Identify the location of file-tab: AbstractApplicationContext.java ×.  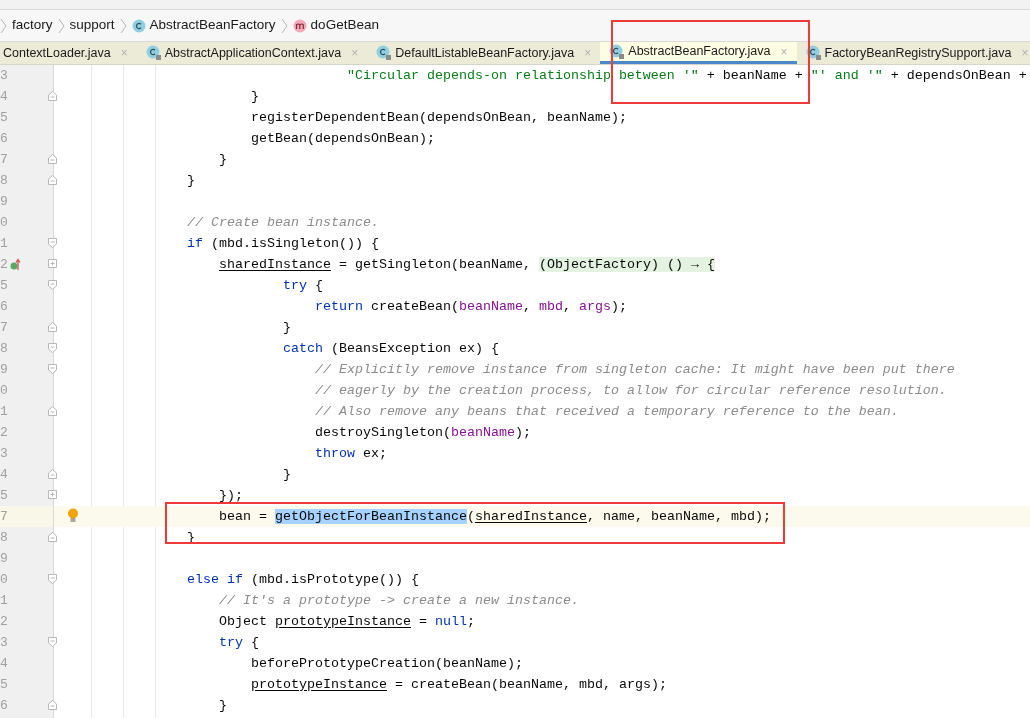
(252, 53).